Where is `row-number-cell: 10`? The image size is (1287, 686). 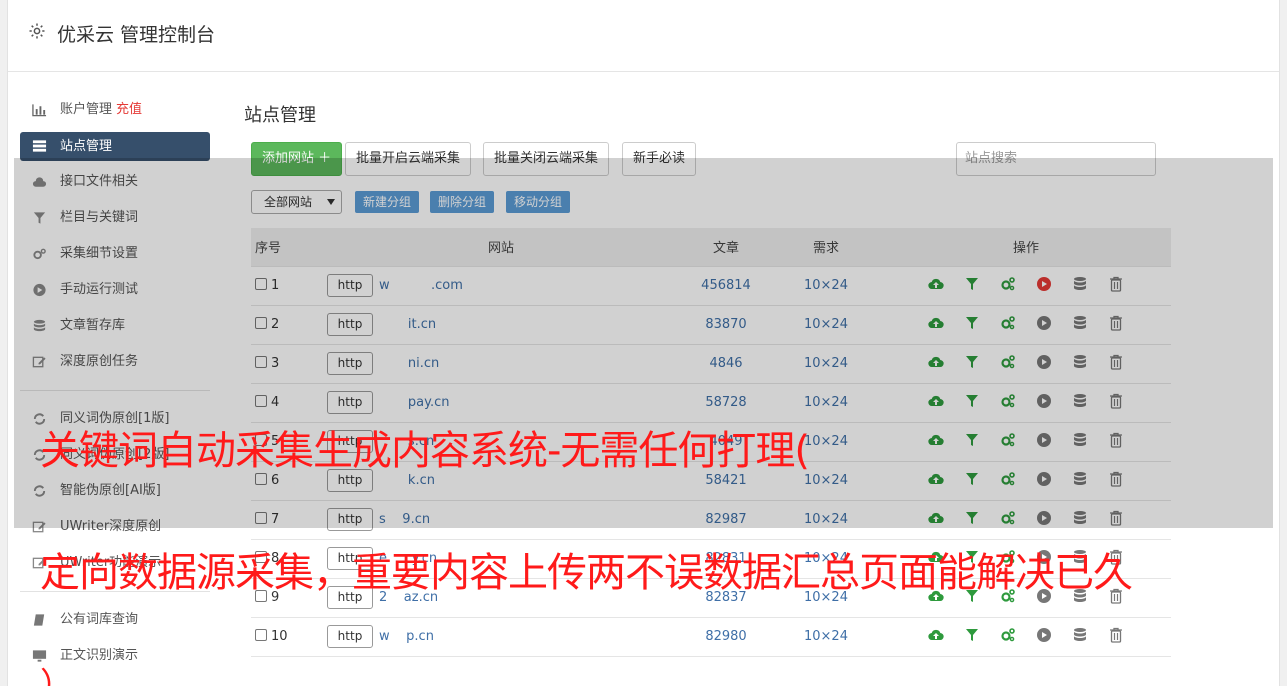 row-number-cell: 10 is located at coordinates (286, 636).